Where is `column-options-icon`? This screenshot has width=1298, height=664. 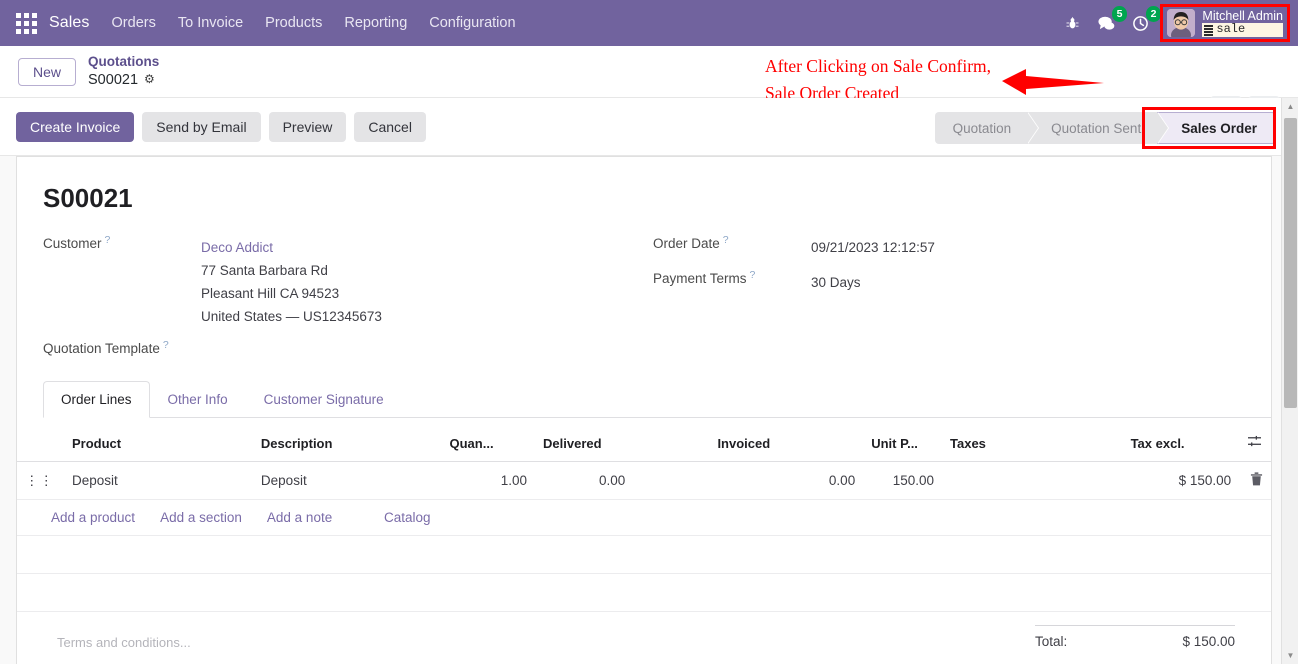
column-options-icon is located at coordinates (1255, 443).